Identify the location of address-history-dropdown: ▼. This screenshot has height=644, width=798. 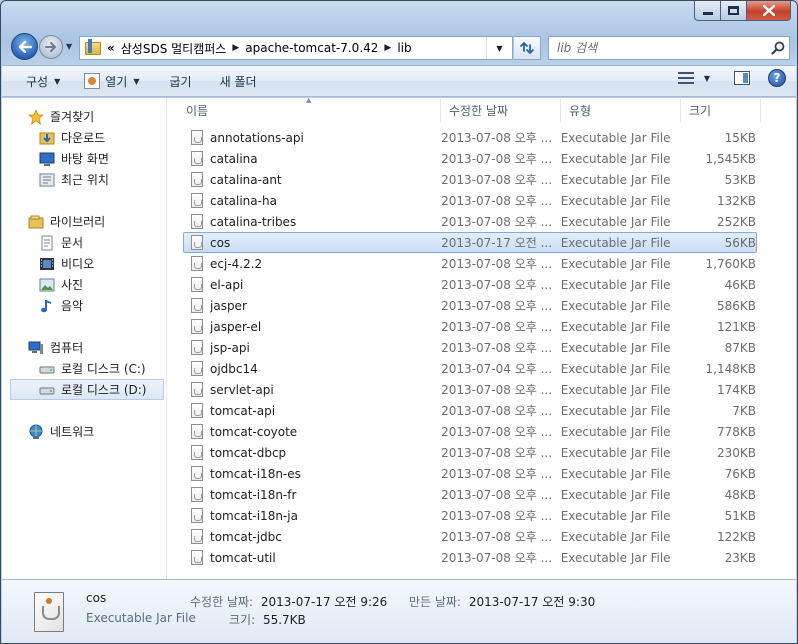
(499, 48).